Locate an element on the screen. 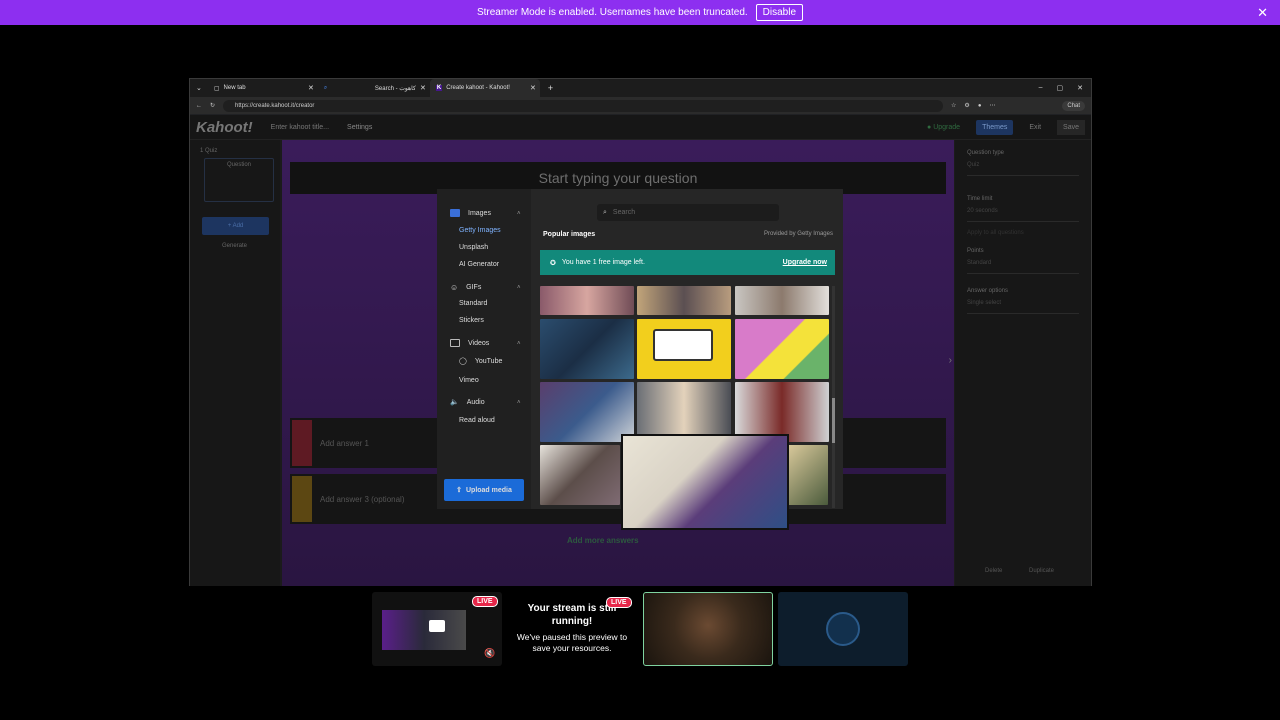  kahoot-favicon: K is located at coordinates (439, 88).